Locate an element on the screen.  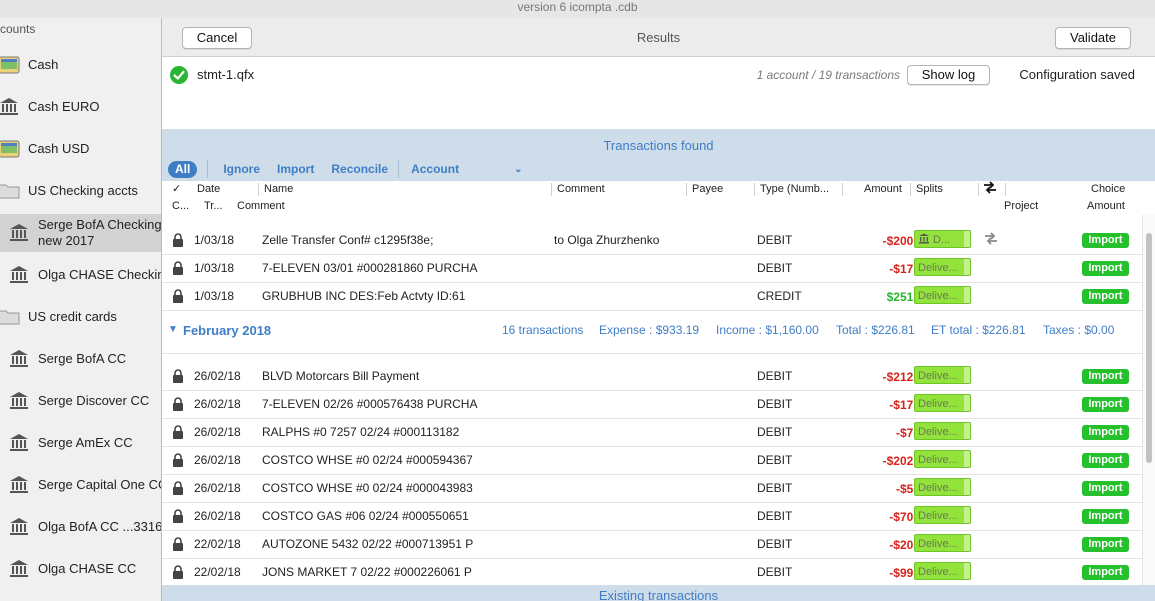
sidebar-item: Cash is located at coordinates (85, 65).